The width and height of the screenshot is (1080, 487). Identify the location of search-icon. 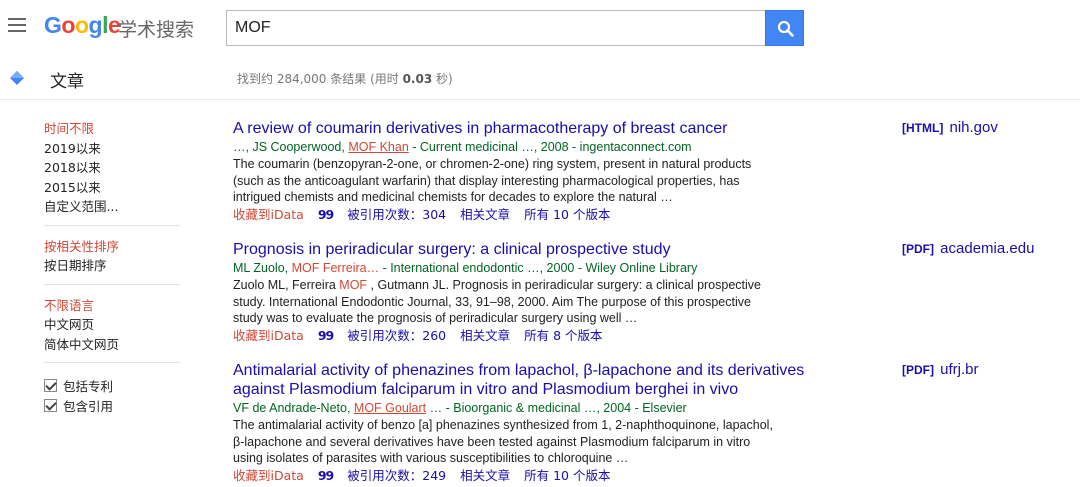
(785, 28).